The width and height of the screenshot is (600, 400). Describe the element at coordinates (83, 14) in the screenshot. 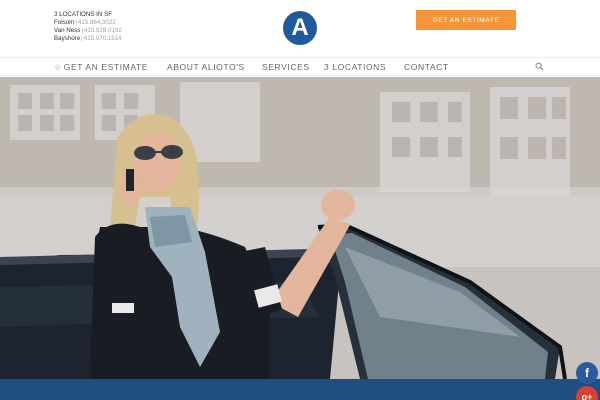

I see `locations-title: 3 LOCATIONS IN SF` at that location.